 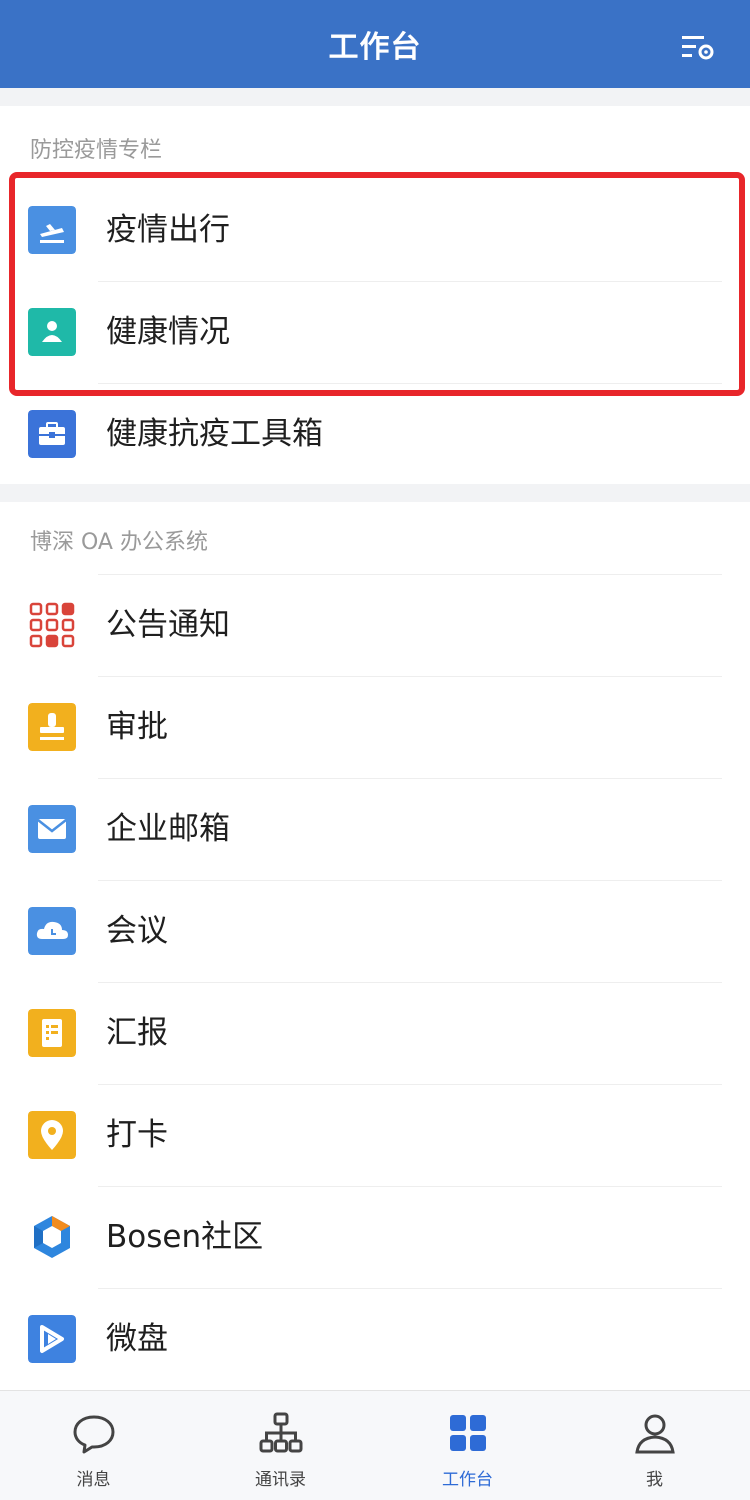 I want to click on bottom-tab-bar: 消息 通讯录 工作台 我, so click(x=375, y=1445).